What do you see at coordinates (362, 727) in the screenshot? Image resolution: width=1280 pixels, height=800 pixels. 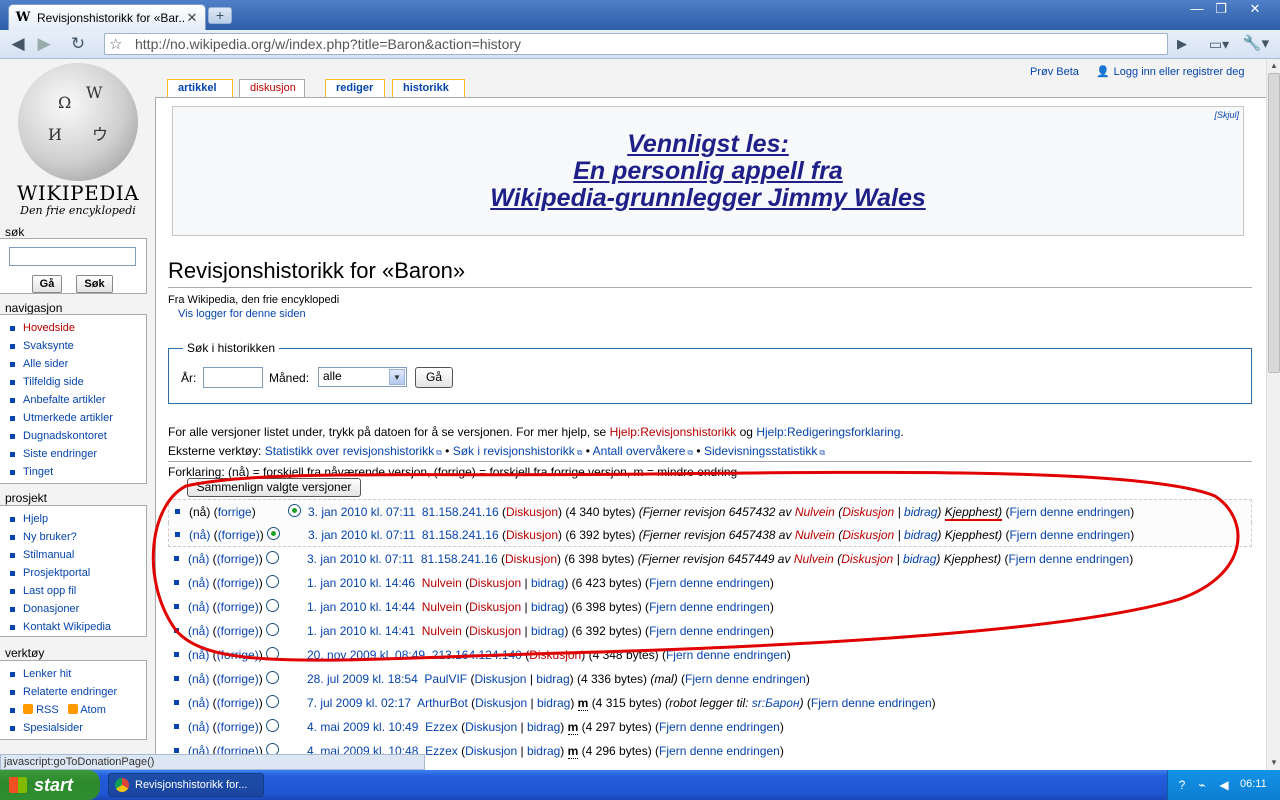 I see `revision-date-link: 4. mai 2009 kl. 10:49` at bounding box center [362, 727].